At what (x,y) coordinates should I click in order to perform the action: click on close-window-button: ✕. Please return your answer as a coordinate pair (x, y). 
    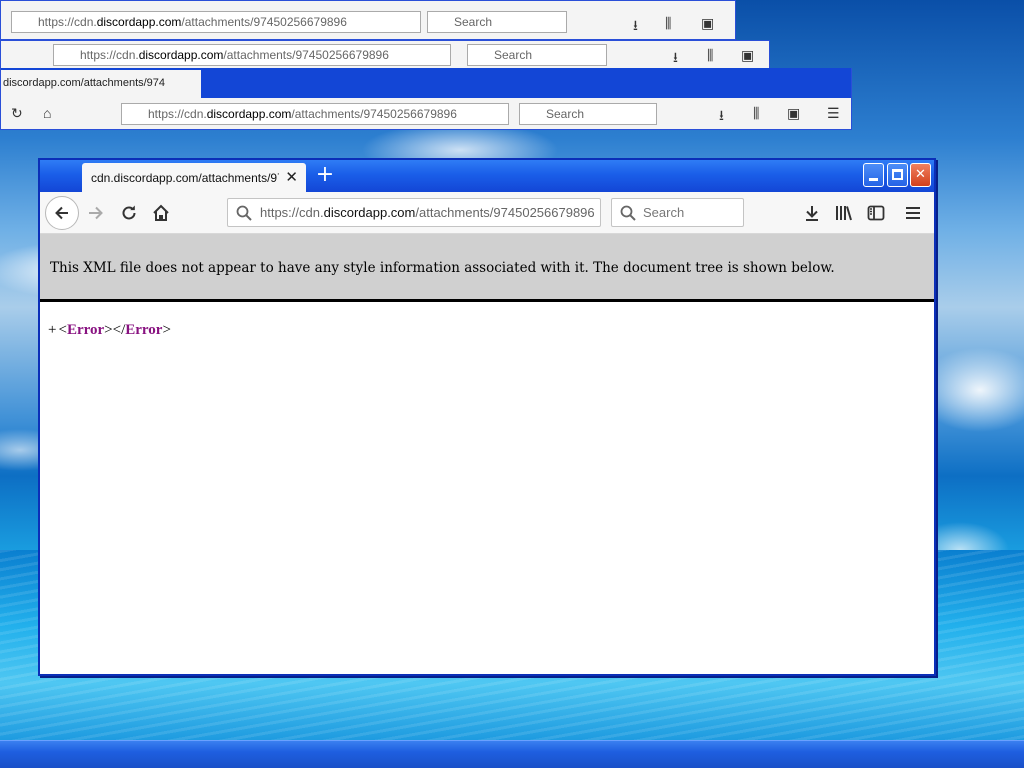
    Looking at the image, I should click on (920, 175).